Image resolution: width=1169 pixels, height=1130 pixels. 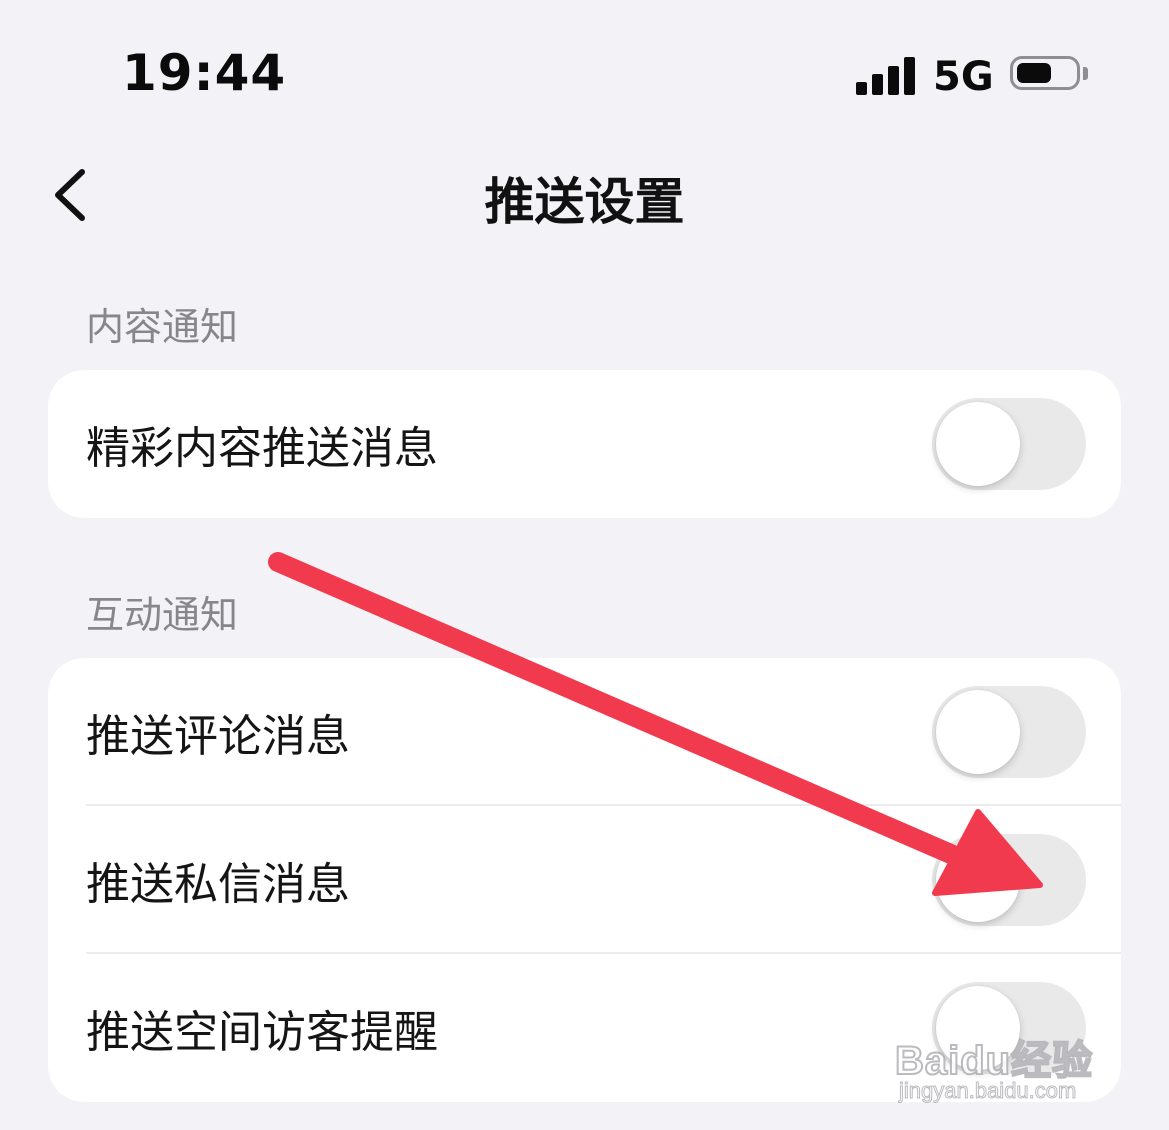 I want to click on settings-row-comments: 推送评论消息, so click(x=584, y=732).